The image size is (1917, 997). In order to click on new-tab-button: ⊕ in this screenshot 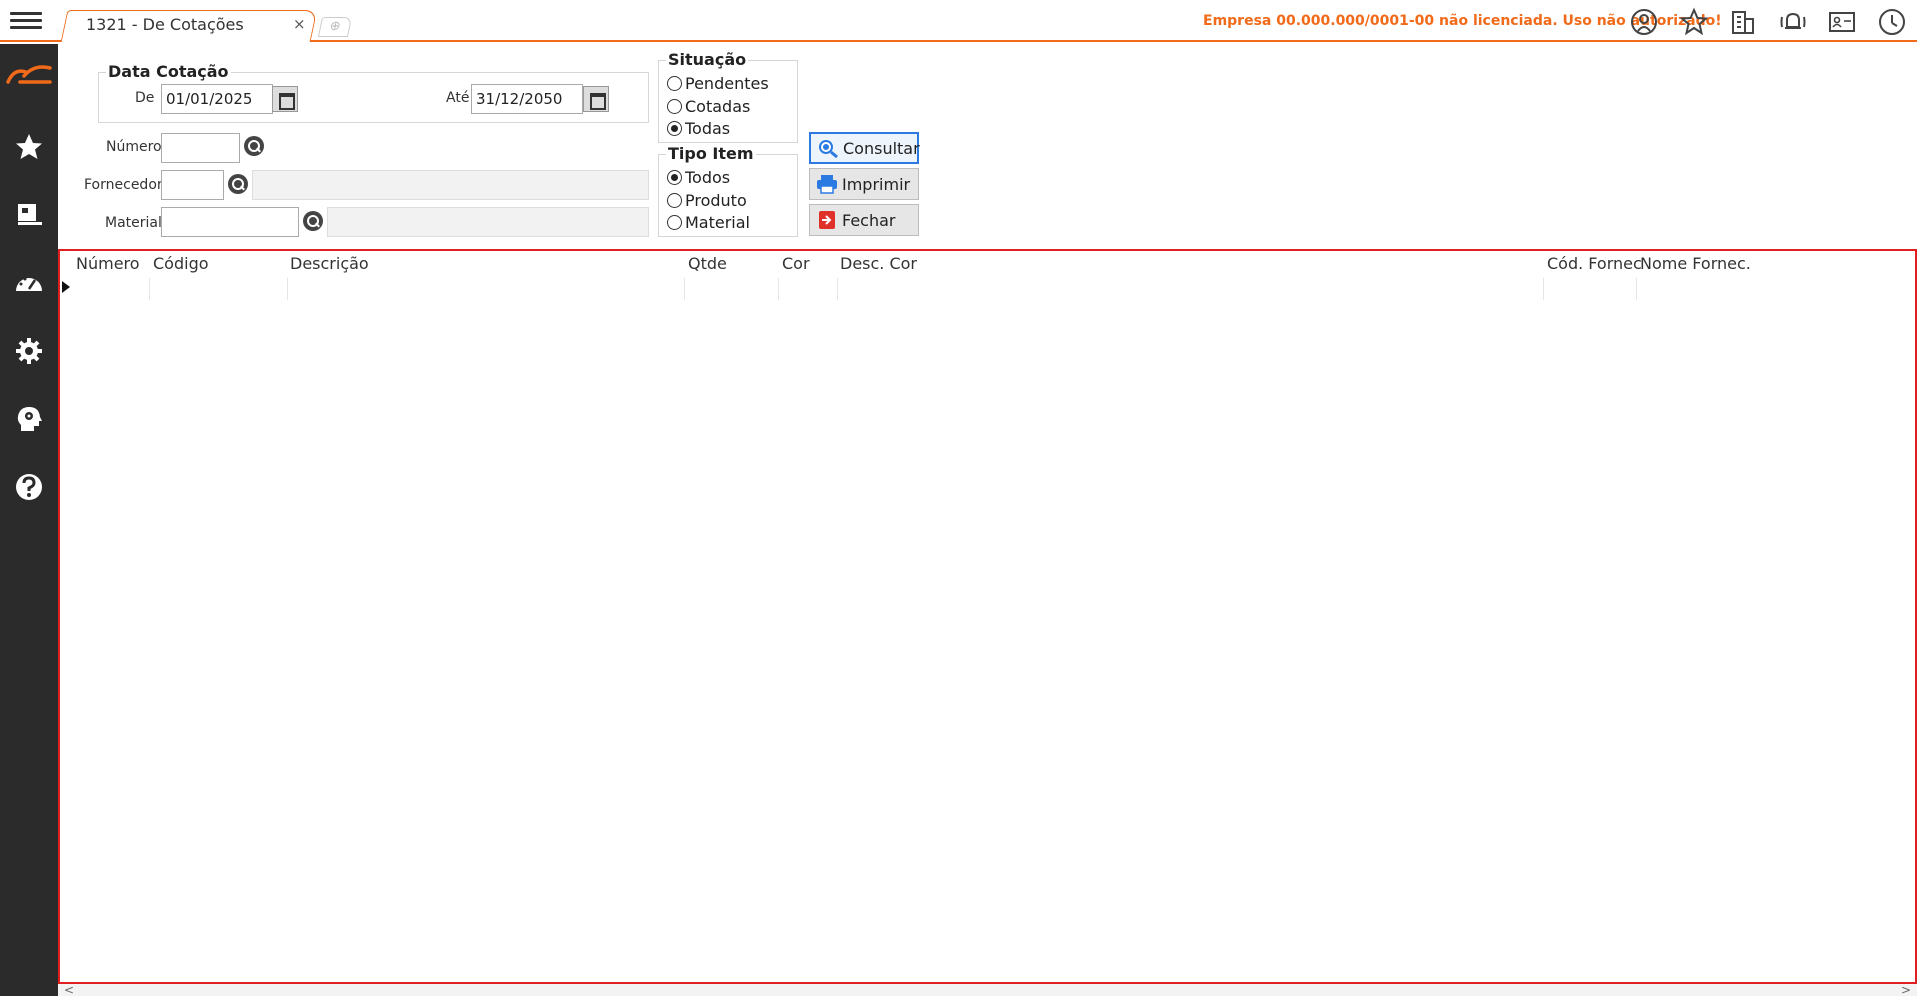, I will do `click(335, 27)`.